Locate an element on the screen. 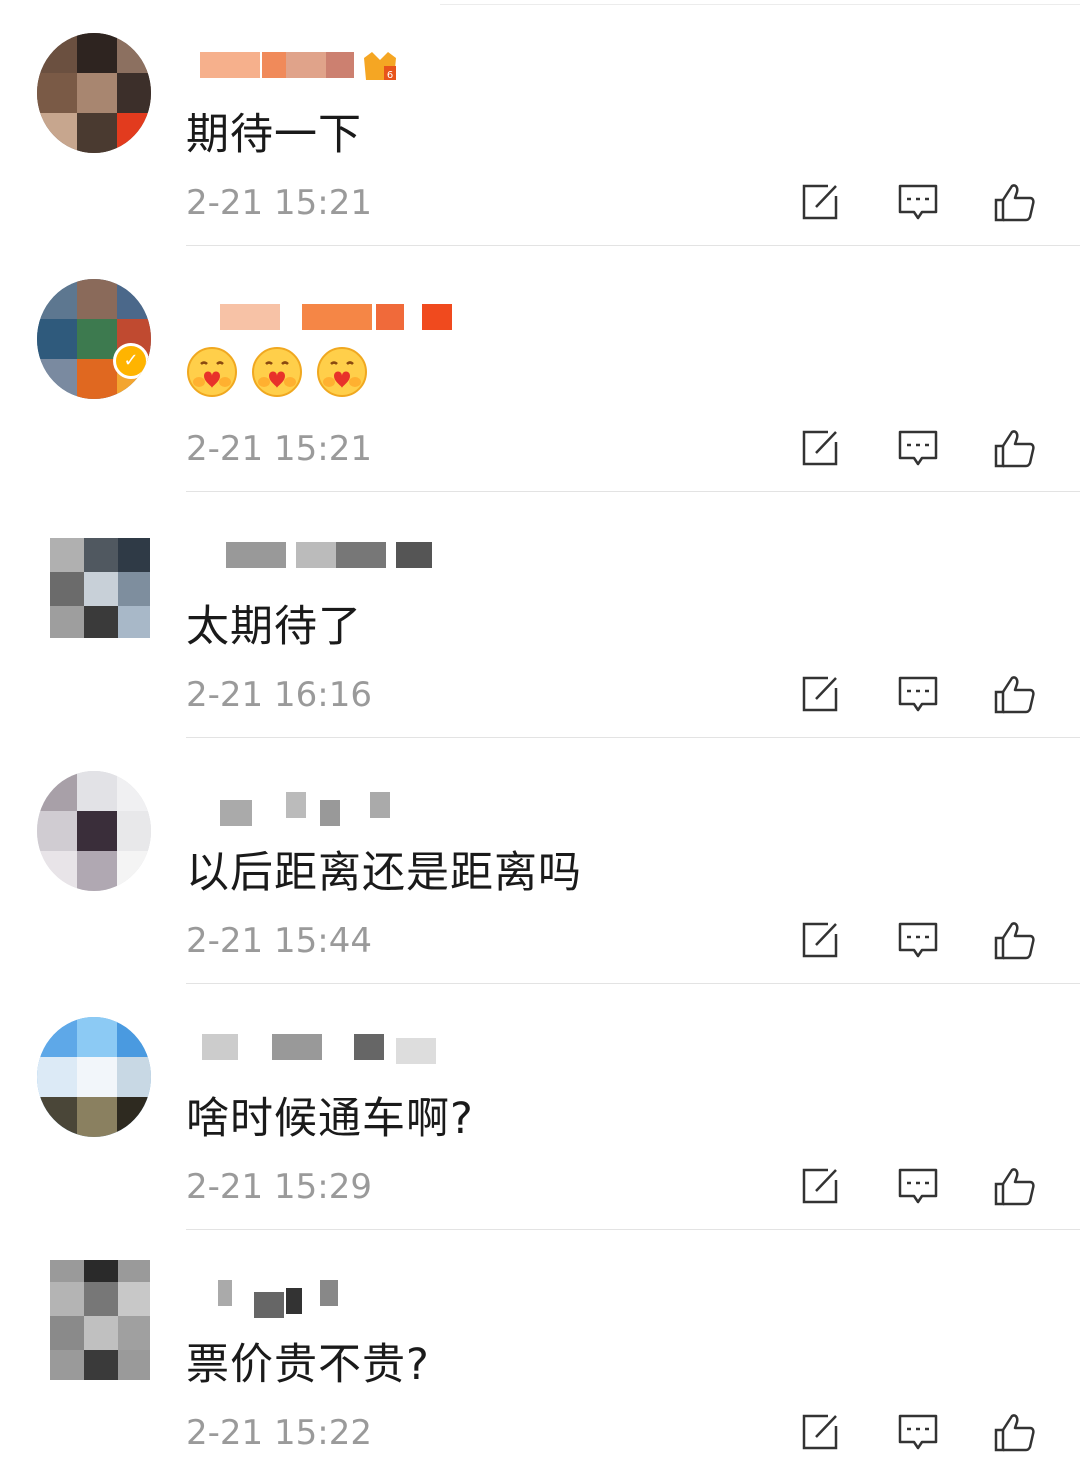  comment-text: 以后距离还是距离吗 is located at coordinates (384, 873).